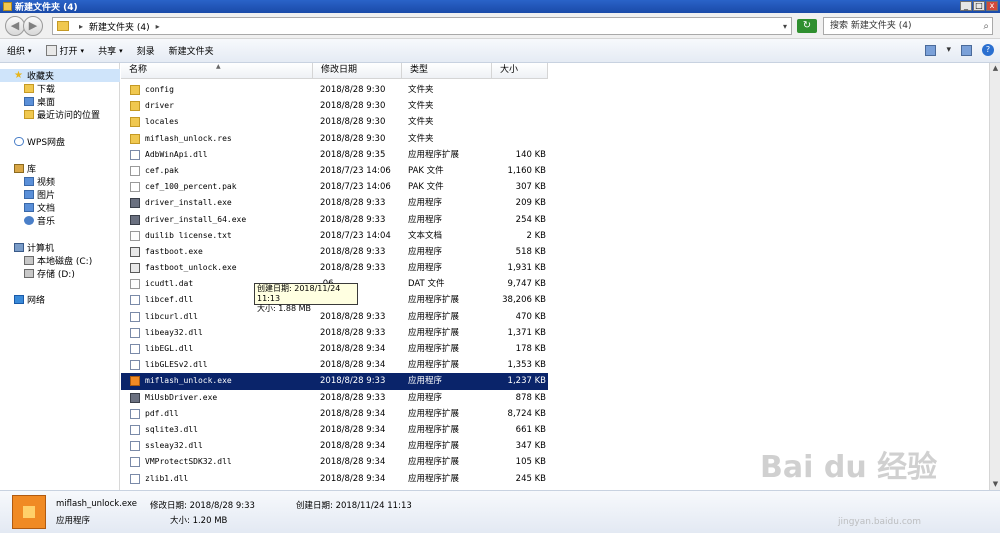  I want to click on file-size: 209 KB, so click(530, 203).